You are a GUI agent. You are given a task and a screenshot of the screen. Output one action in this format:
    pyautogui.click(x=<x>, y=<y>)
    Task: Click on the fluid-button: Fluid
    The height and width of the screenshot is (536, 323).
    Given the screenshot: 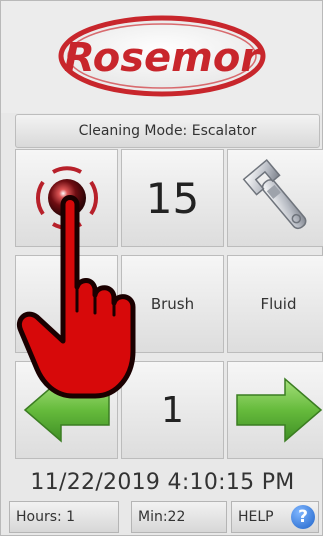 What is the action you would take?
    pyautogui.click(x=275, y=304)
    